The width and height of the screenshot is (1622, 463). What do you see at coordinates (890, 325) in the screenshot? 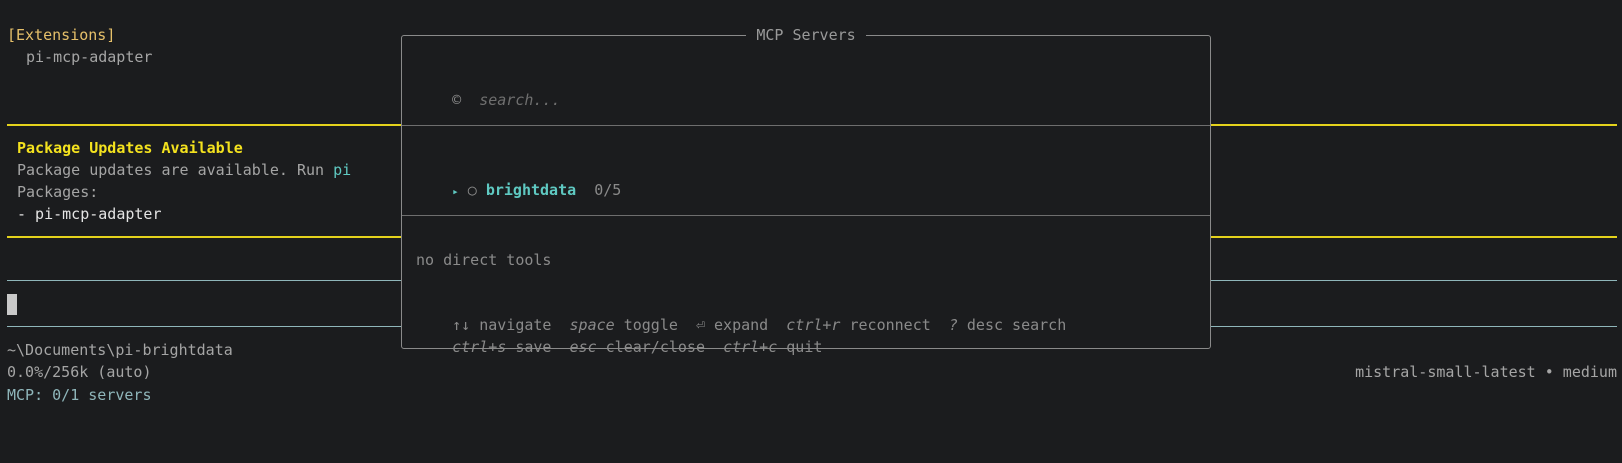
I see `hint-label: reconnect` at bounding box center [890, 325].